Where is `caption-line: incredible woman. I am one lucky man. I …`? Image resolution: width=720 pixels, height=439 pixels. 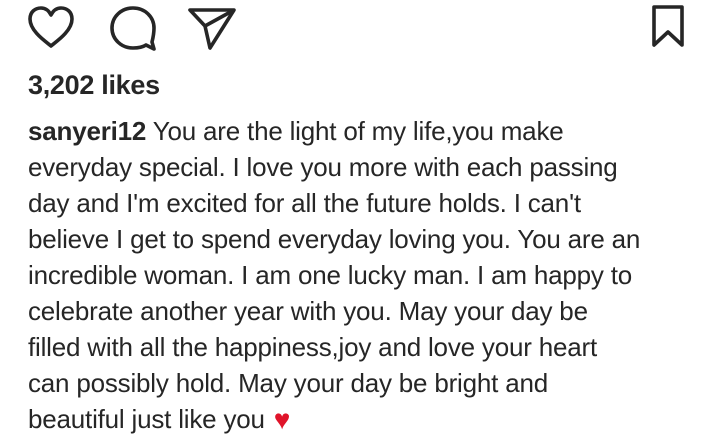
caption-line: incredible woman. I am one lucky man. I … is located at coordinates (330, 275).